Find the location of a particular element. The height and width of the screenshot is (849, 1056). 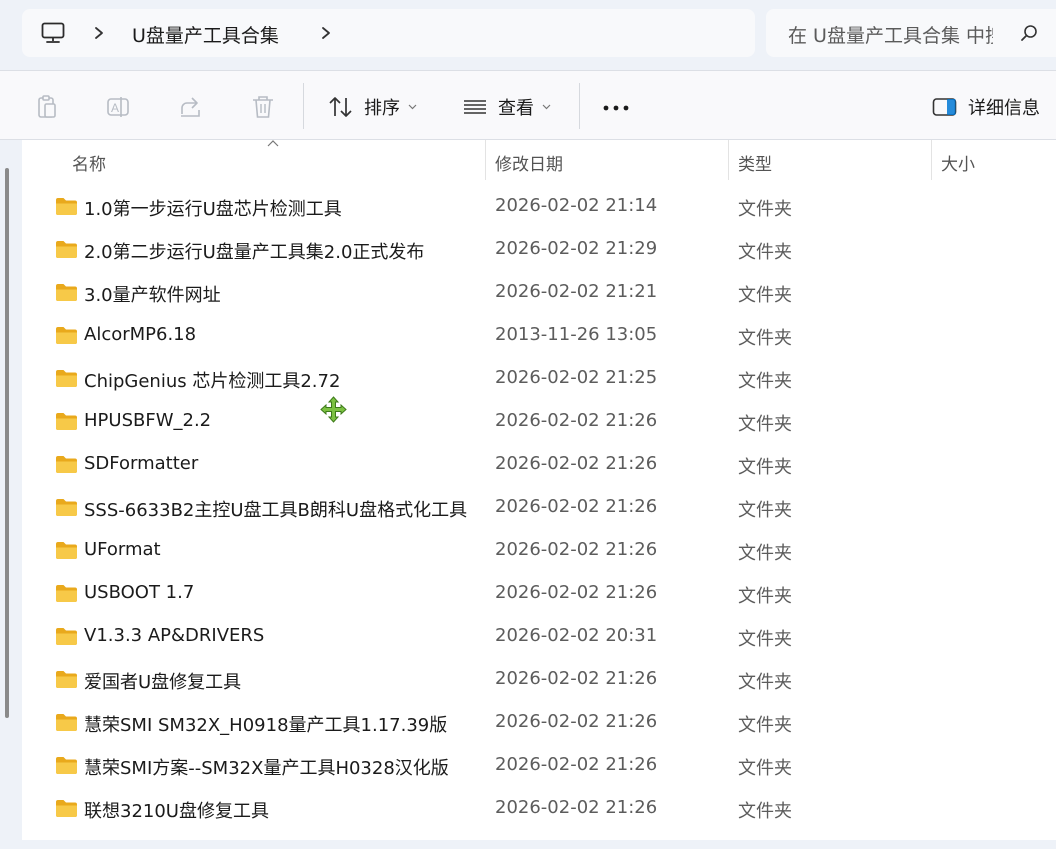

file-modified-date: 2026-02-02 20:31 is located at coordinates (576, 635).